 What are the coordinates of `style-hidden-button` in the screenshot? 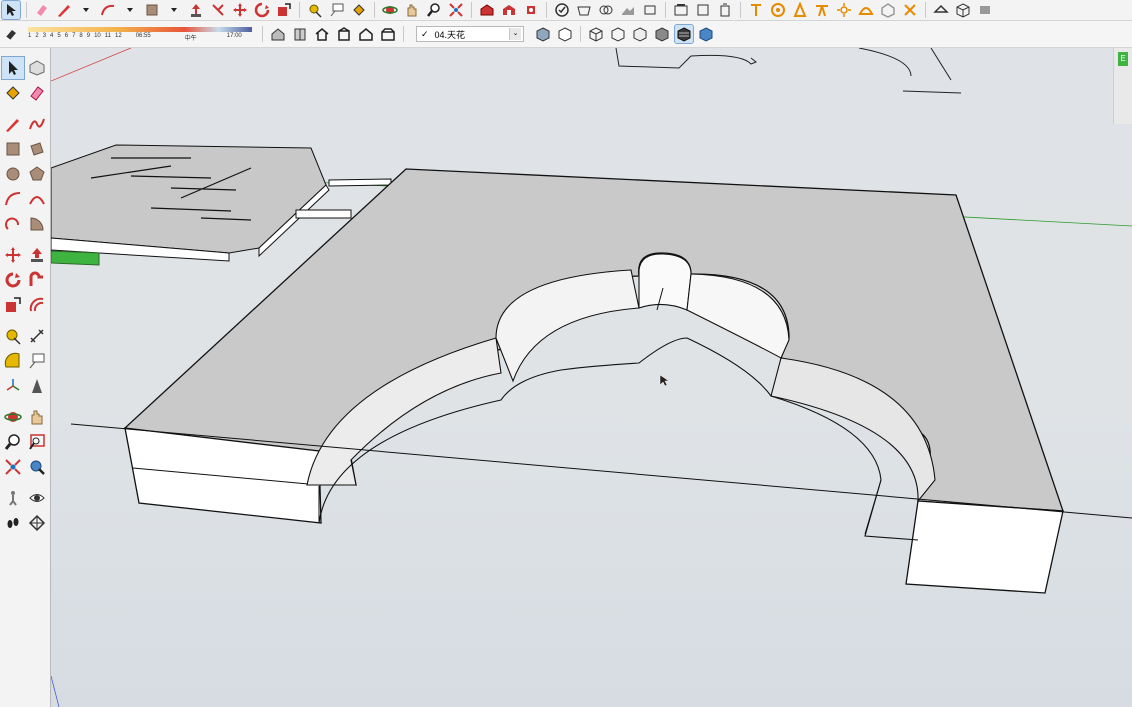 It's located at (640, 34).